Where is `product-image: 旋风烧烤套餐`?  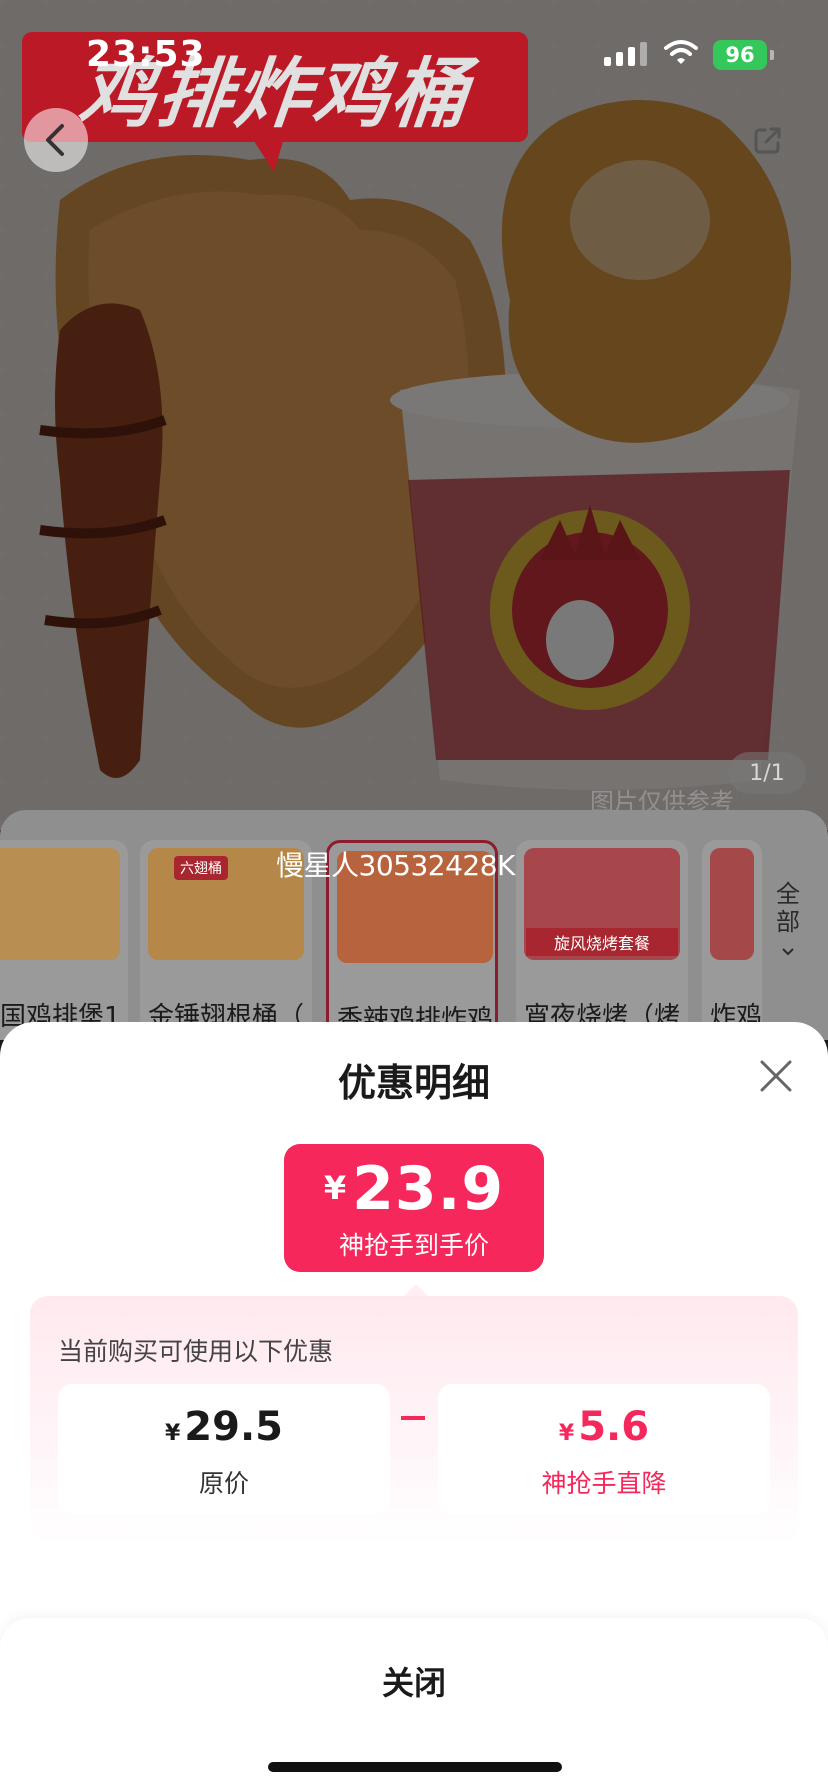
product-image: 旋风烧烤套餐 is located at coordinates (602, 904).